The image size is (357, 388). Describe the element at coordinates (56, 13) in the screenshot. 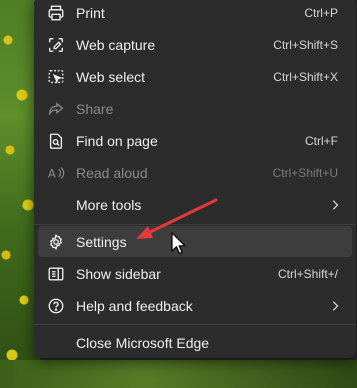

I see `print-icon` at that location.